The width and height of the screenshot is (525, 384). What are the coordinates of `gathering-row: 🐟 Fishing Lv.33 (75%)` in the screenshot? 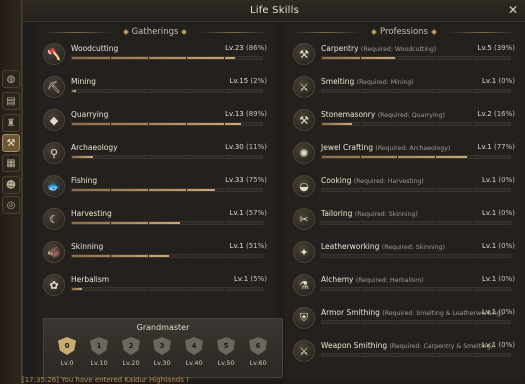 It's located at (155, 187).